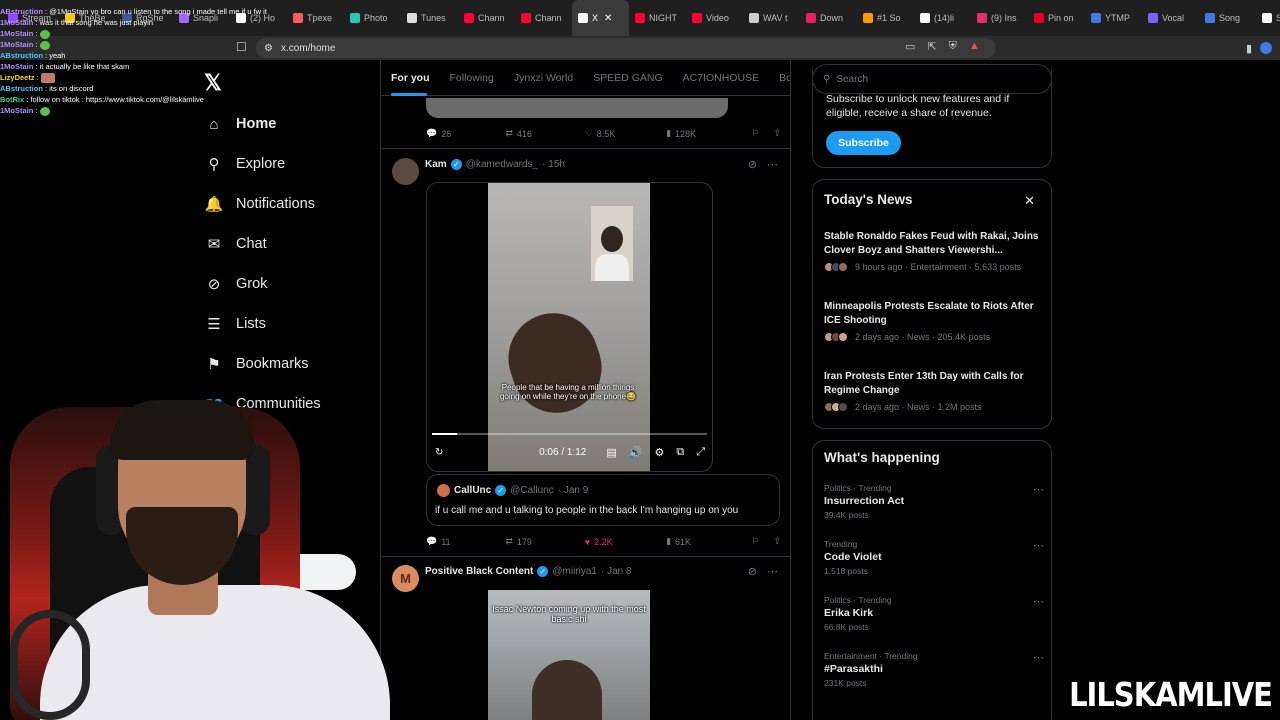 This screenshot has width=1280, height=720. Describe the element at coordinates (1004, 18) in the screenshot. I see `tab-label: (9) Ins` at that location.